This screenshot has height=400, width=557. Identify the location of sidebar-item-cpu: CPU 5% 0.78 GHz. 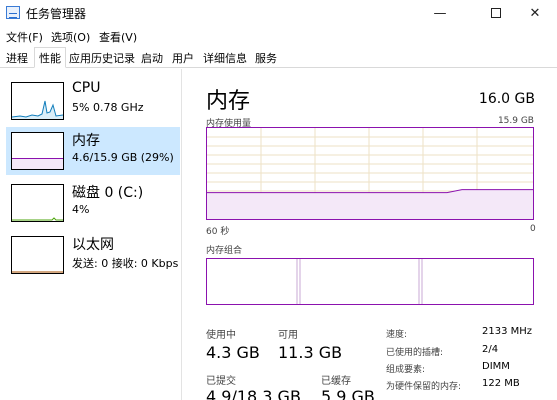
(93, 101).